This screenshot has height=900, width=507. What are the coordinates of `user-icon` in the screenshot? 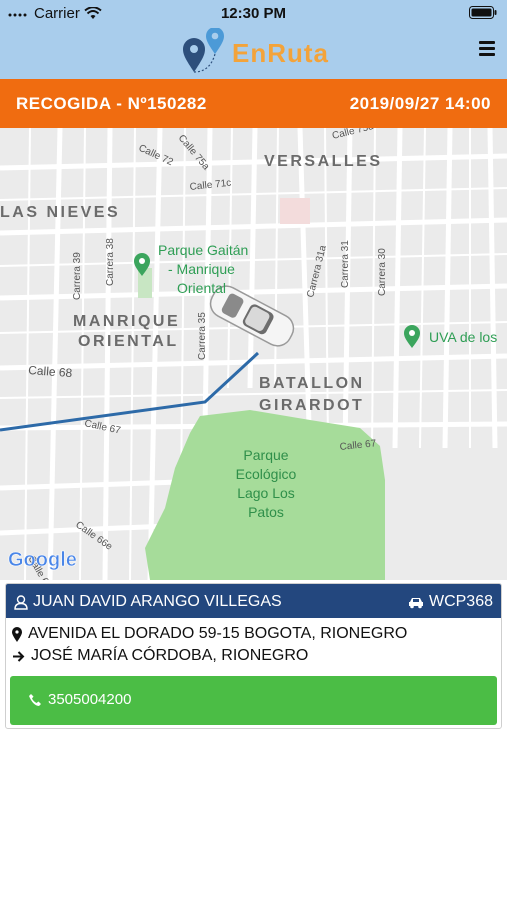 It's located at (21, 602).